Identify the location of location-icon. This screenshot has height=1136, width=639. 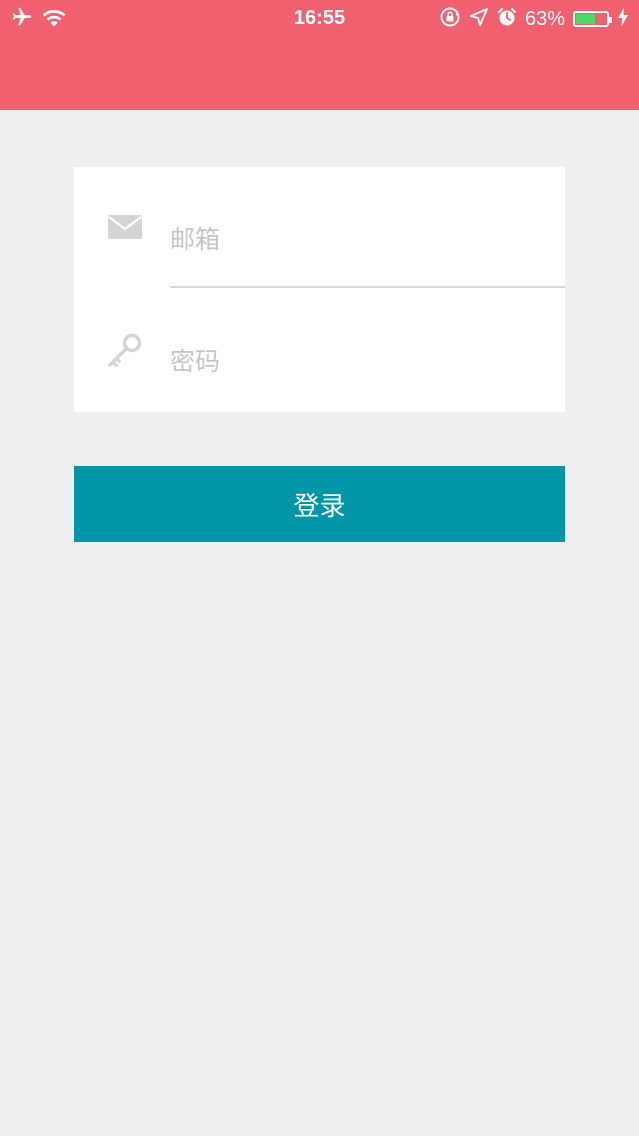
(479, 19).